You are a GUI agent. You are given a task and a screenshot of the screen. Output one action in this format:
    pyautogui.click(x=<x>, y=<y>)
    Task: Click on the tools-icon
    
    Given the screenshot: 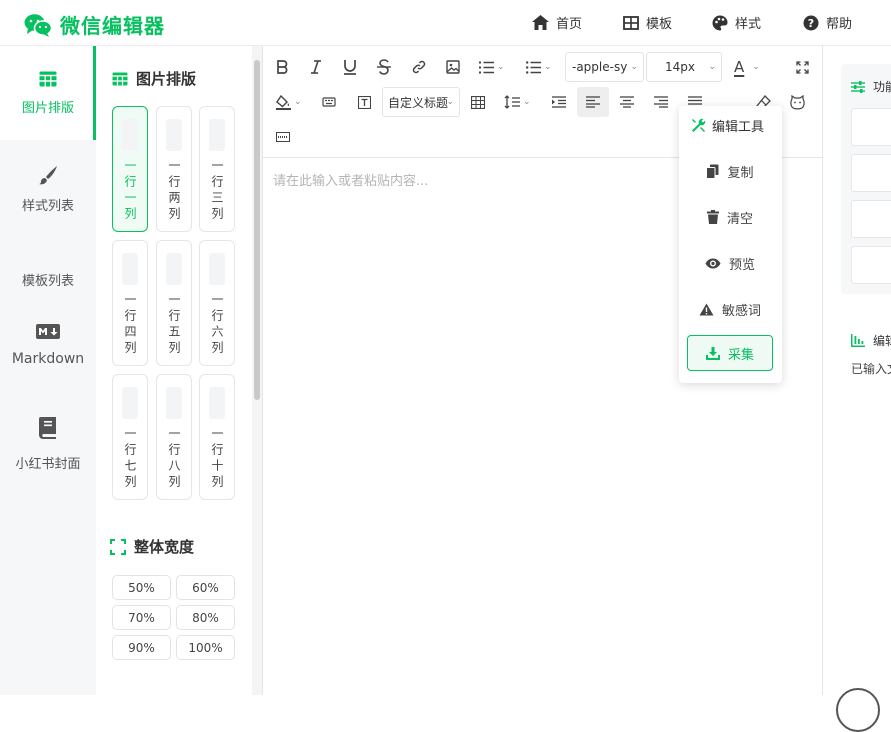 What is the action you would take?
    pyautogui.click(x=699, y=125)
    